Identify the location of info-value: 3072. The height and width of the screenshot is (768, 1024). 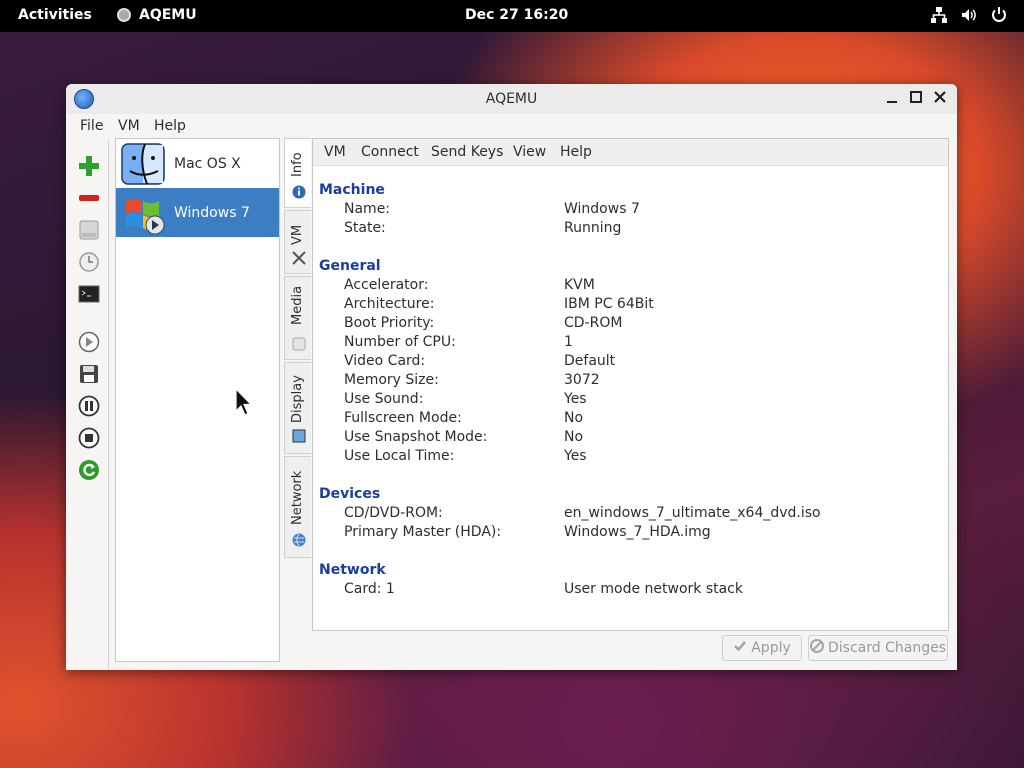
(582, 380).